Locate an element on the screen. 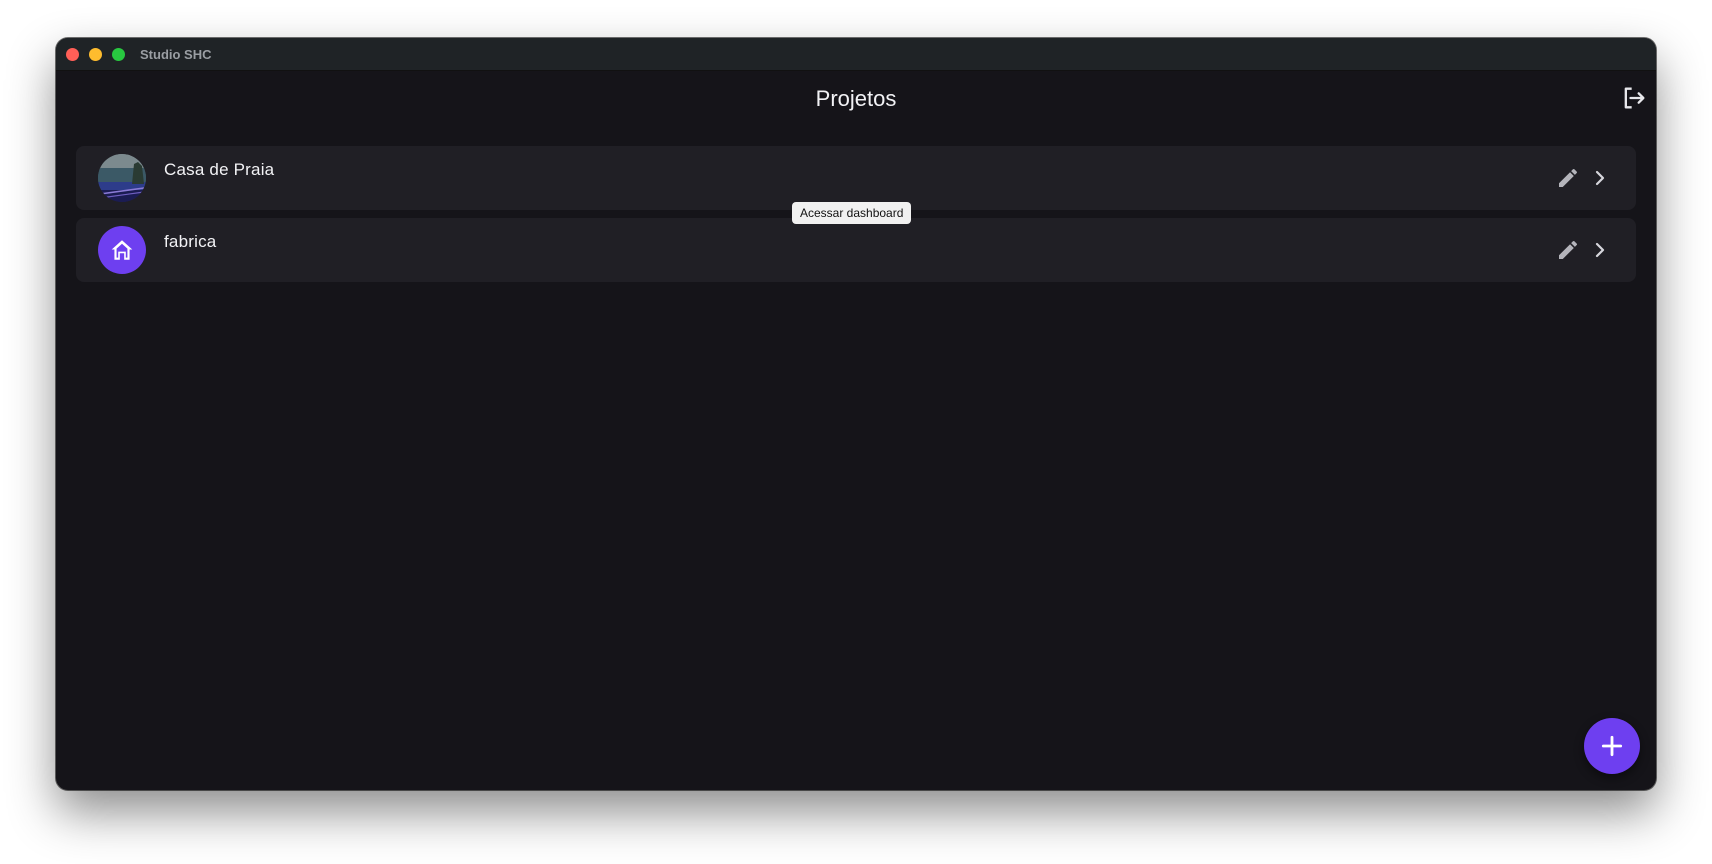 The height and width of the screenshot is (864, 1712). project-name: Casa de Praia is located at coordinates (219, 169).